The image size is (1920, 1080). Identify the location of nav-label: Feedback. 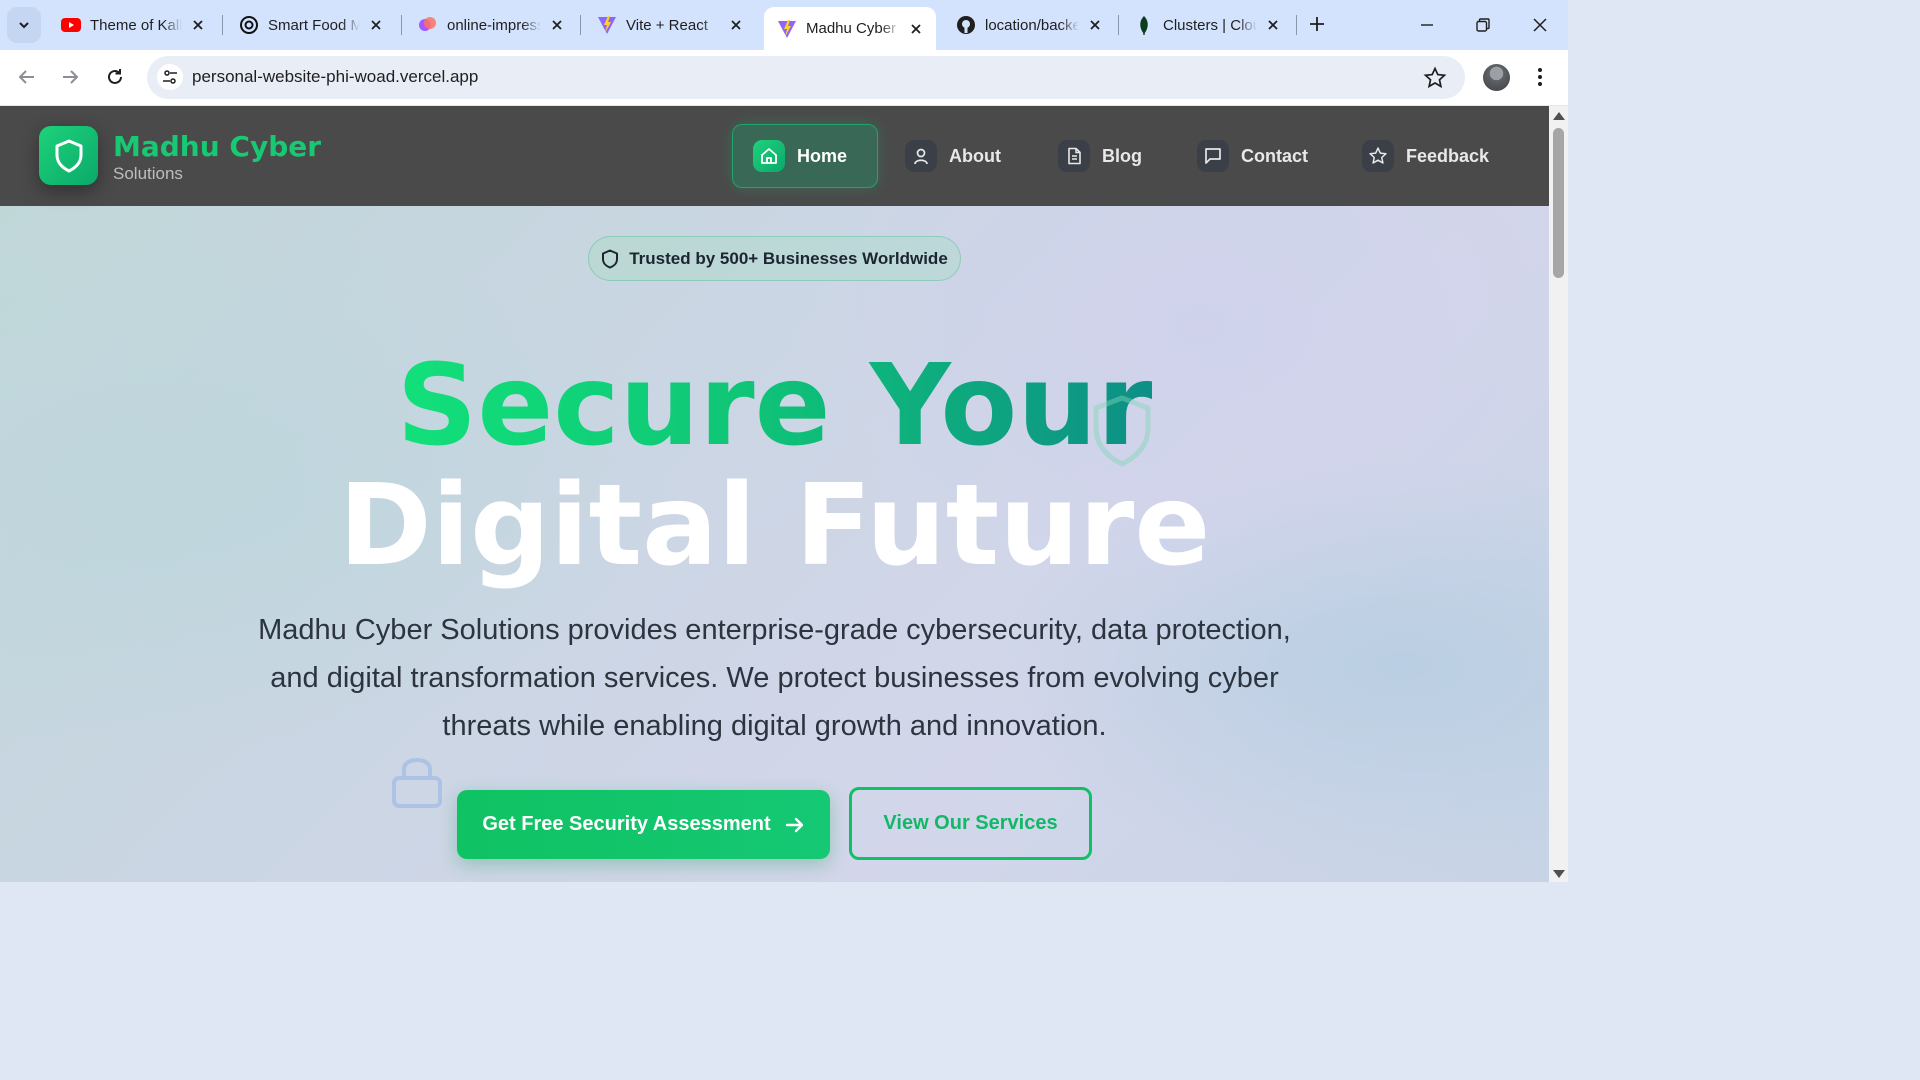
(1448, 155).